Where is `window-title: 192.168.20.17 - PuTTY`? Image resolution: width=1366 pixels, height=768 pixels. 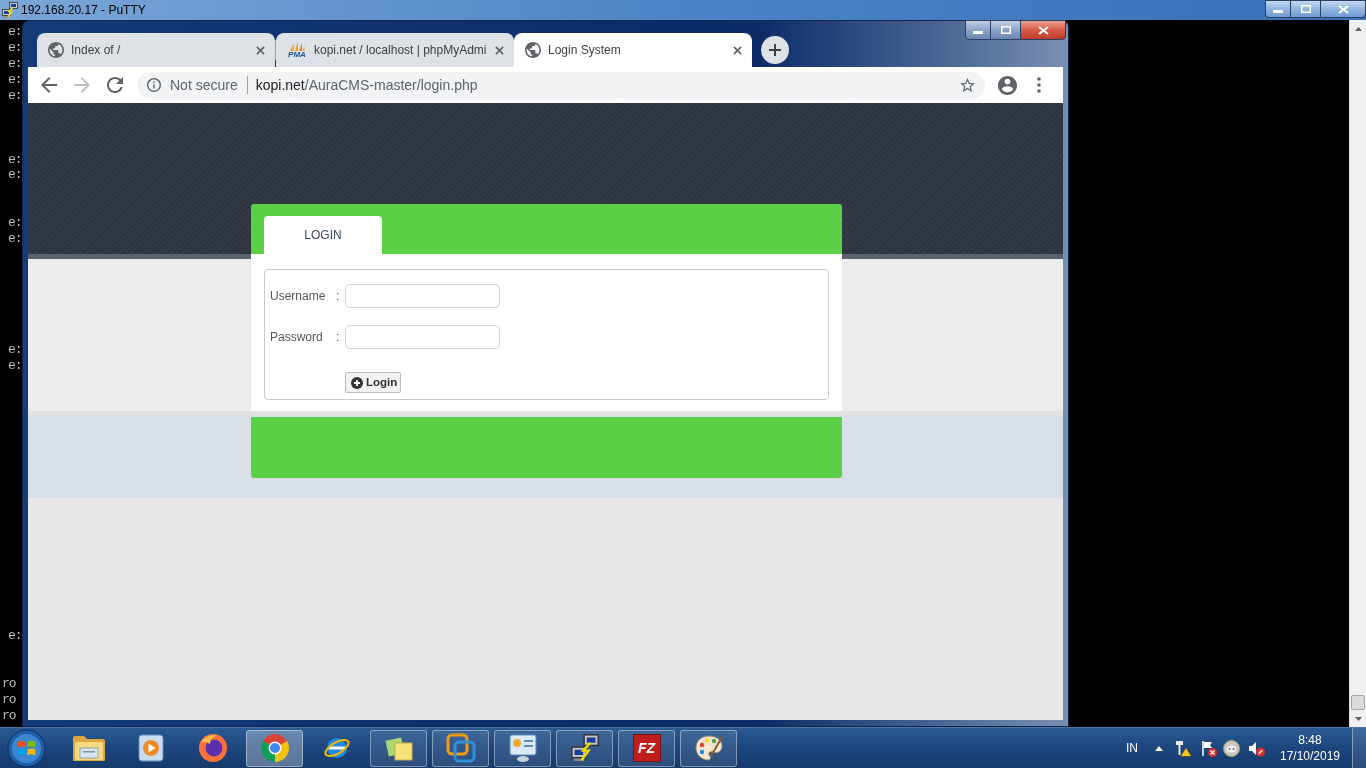
window-title: 192.168.20.17 - PuTTY is located at coordinates (83, 10).